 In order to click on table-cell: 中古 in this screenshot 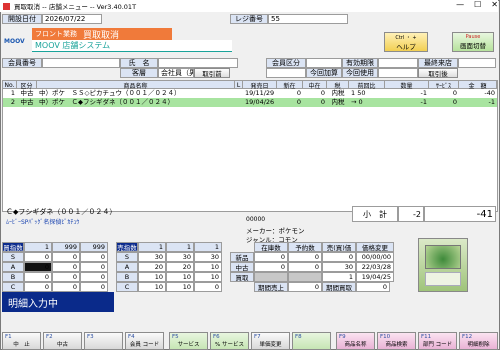, I will do `click(27, 93)`.